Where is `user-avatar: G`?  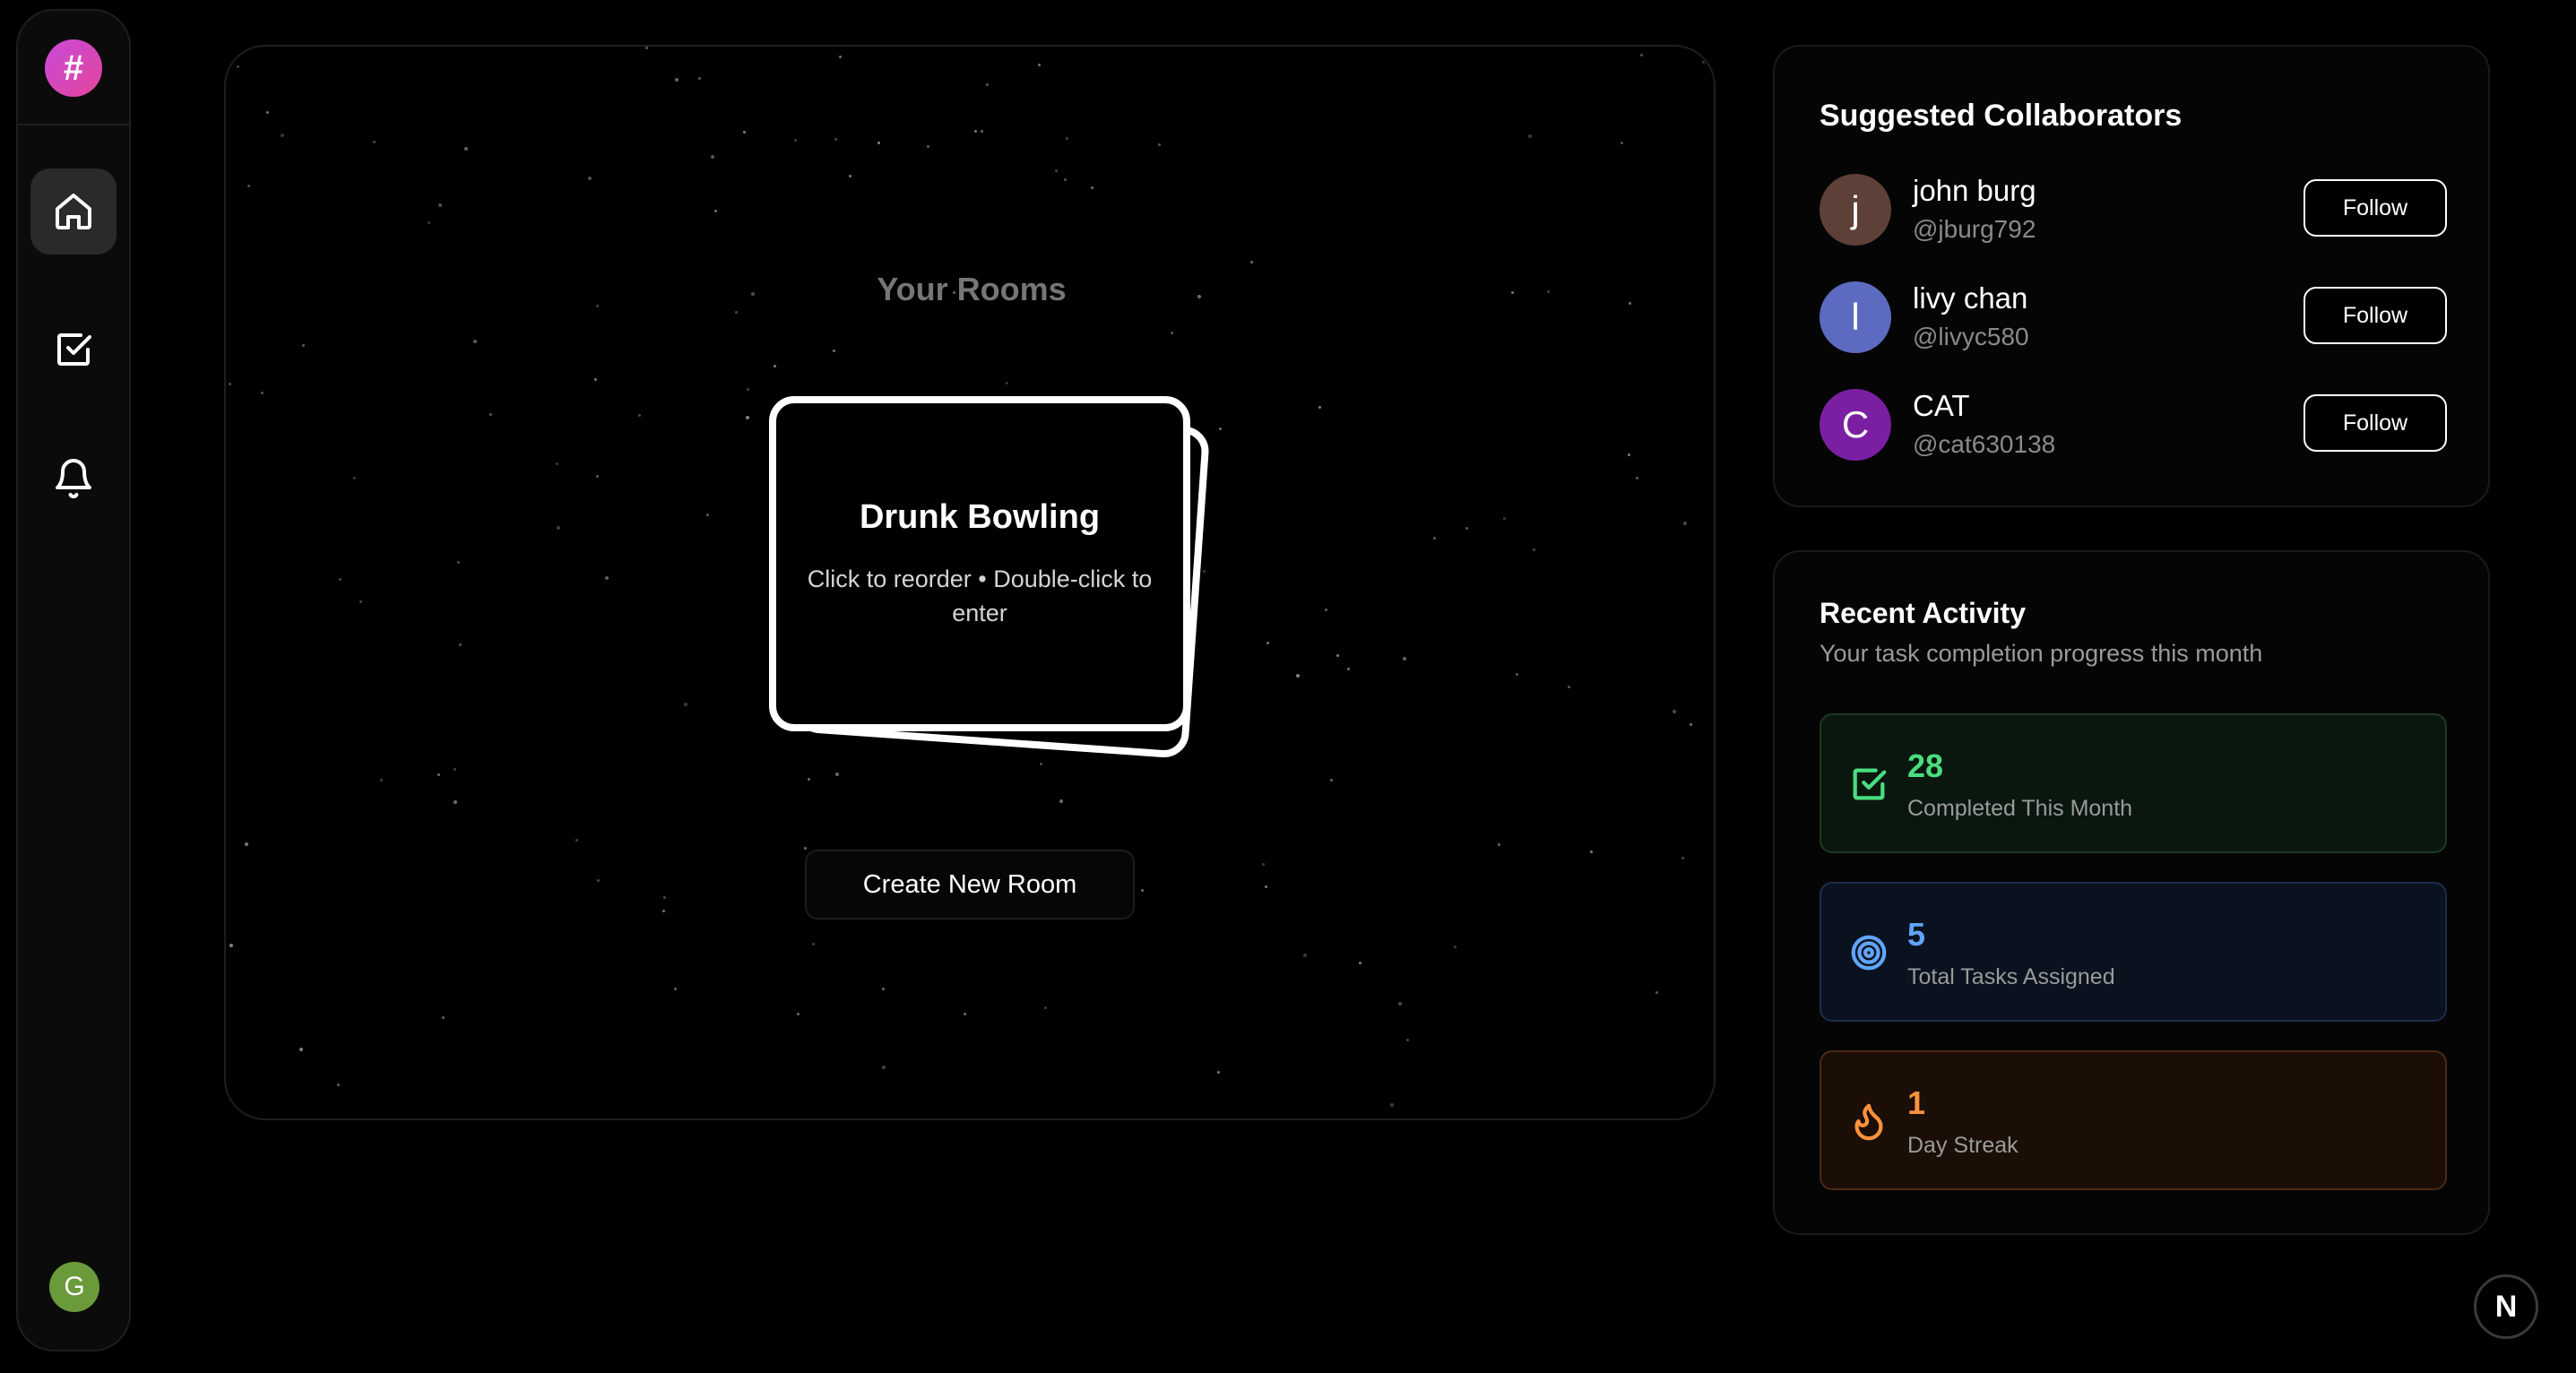
user-avatar: G is located at coordinates (74, 1287).